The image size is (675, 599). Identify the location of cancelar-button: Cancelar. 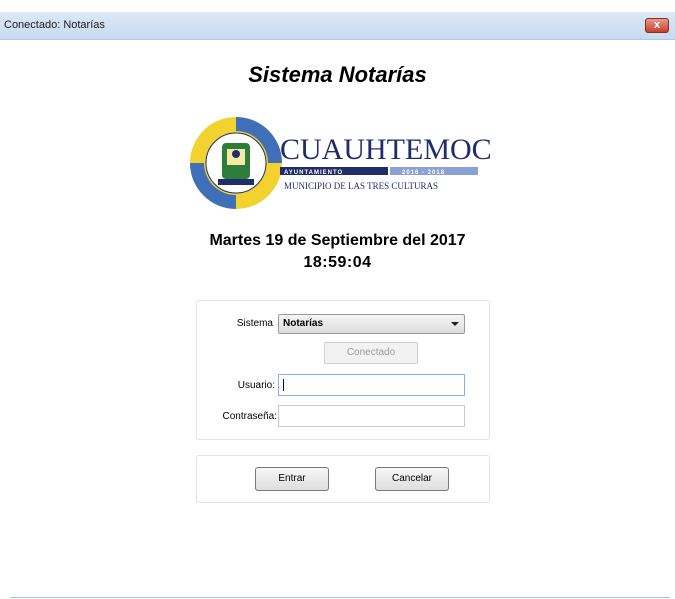
(412, 479).